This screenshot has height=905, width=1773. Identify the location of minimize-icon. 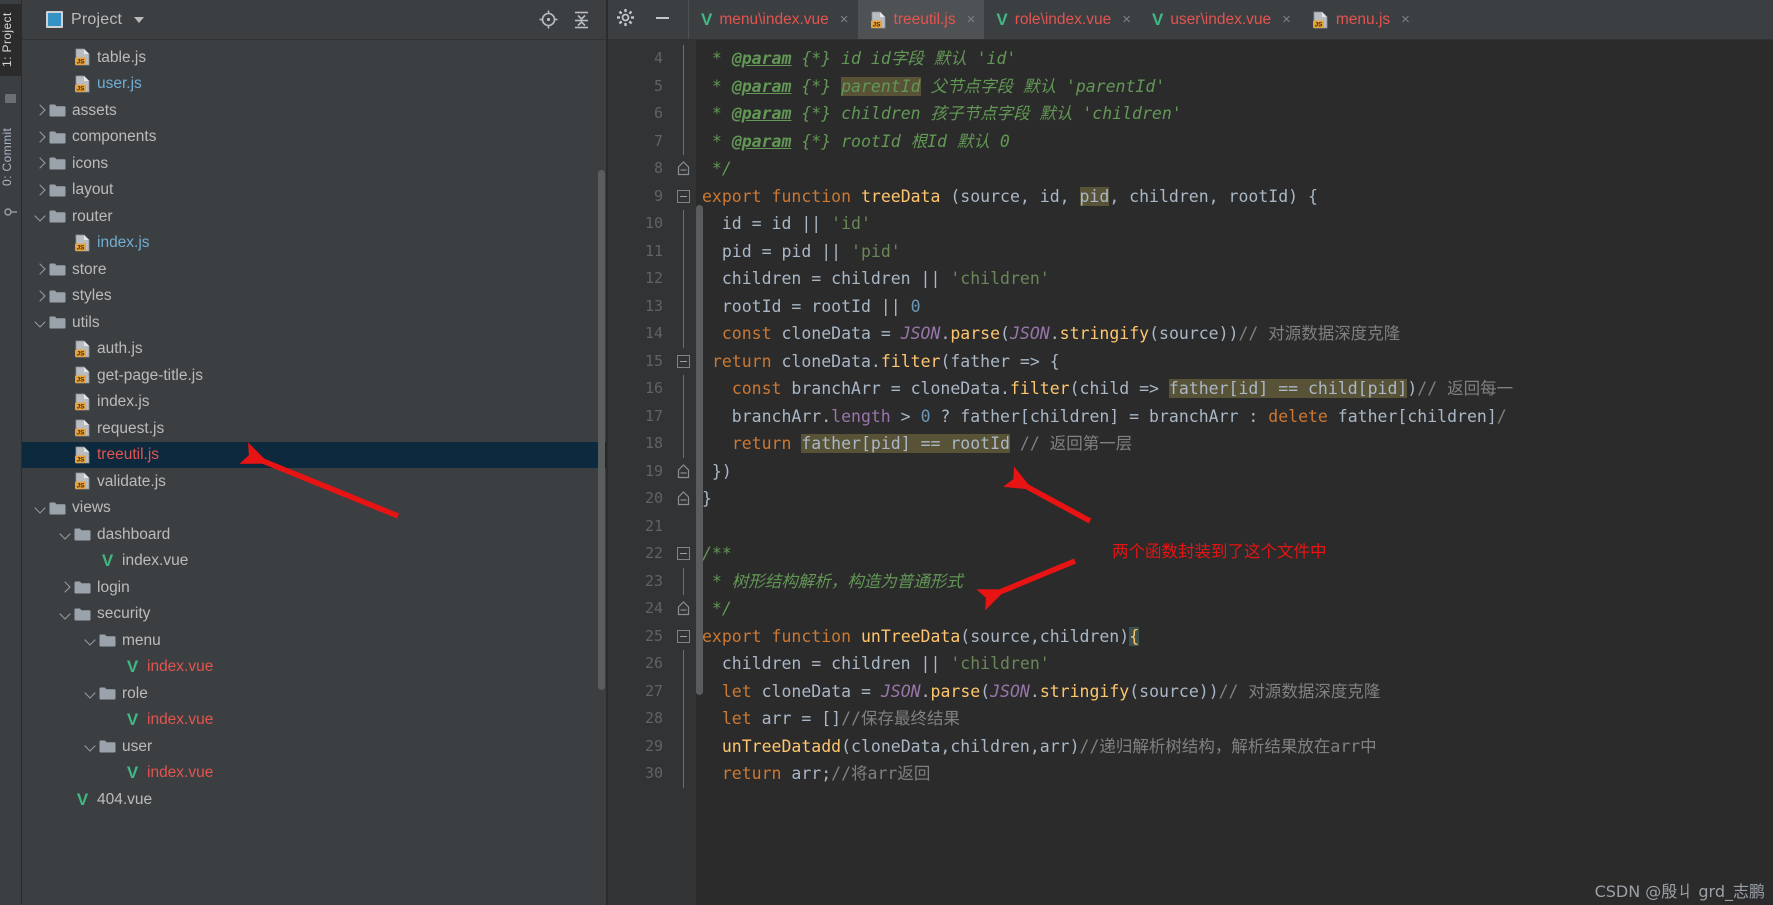
(662, 20).